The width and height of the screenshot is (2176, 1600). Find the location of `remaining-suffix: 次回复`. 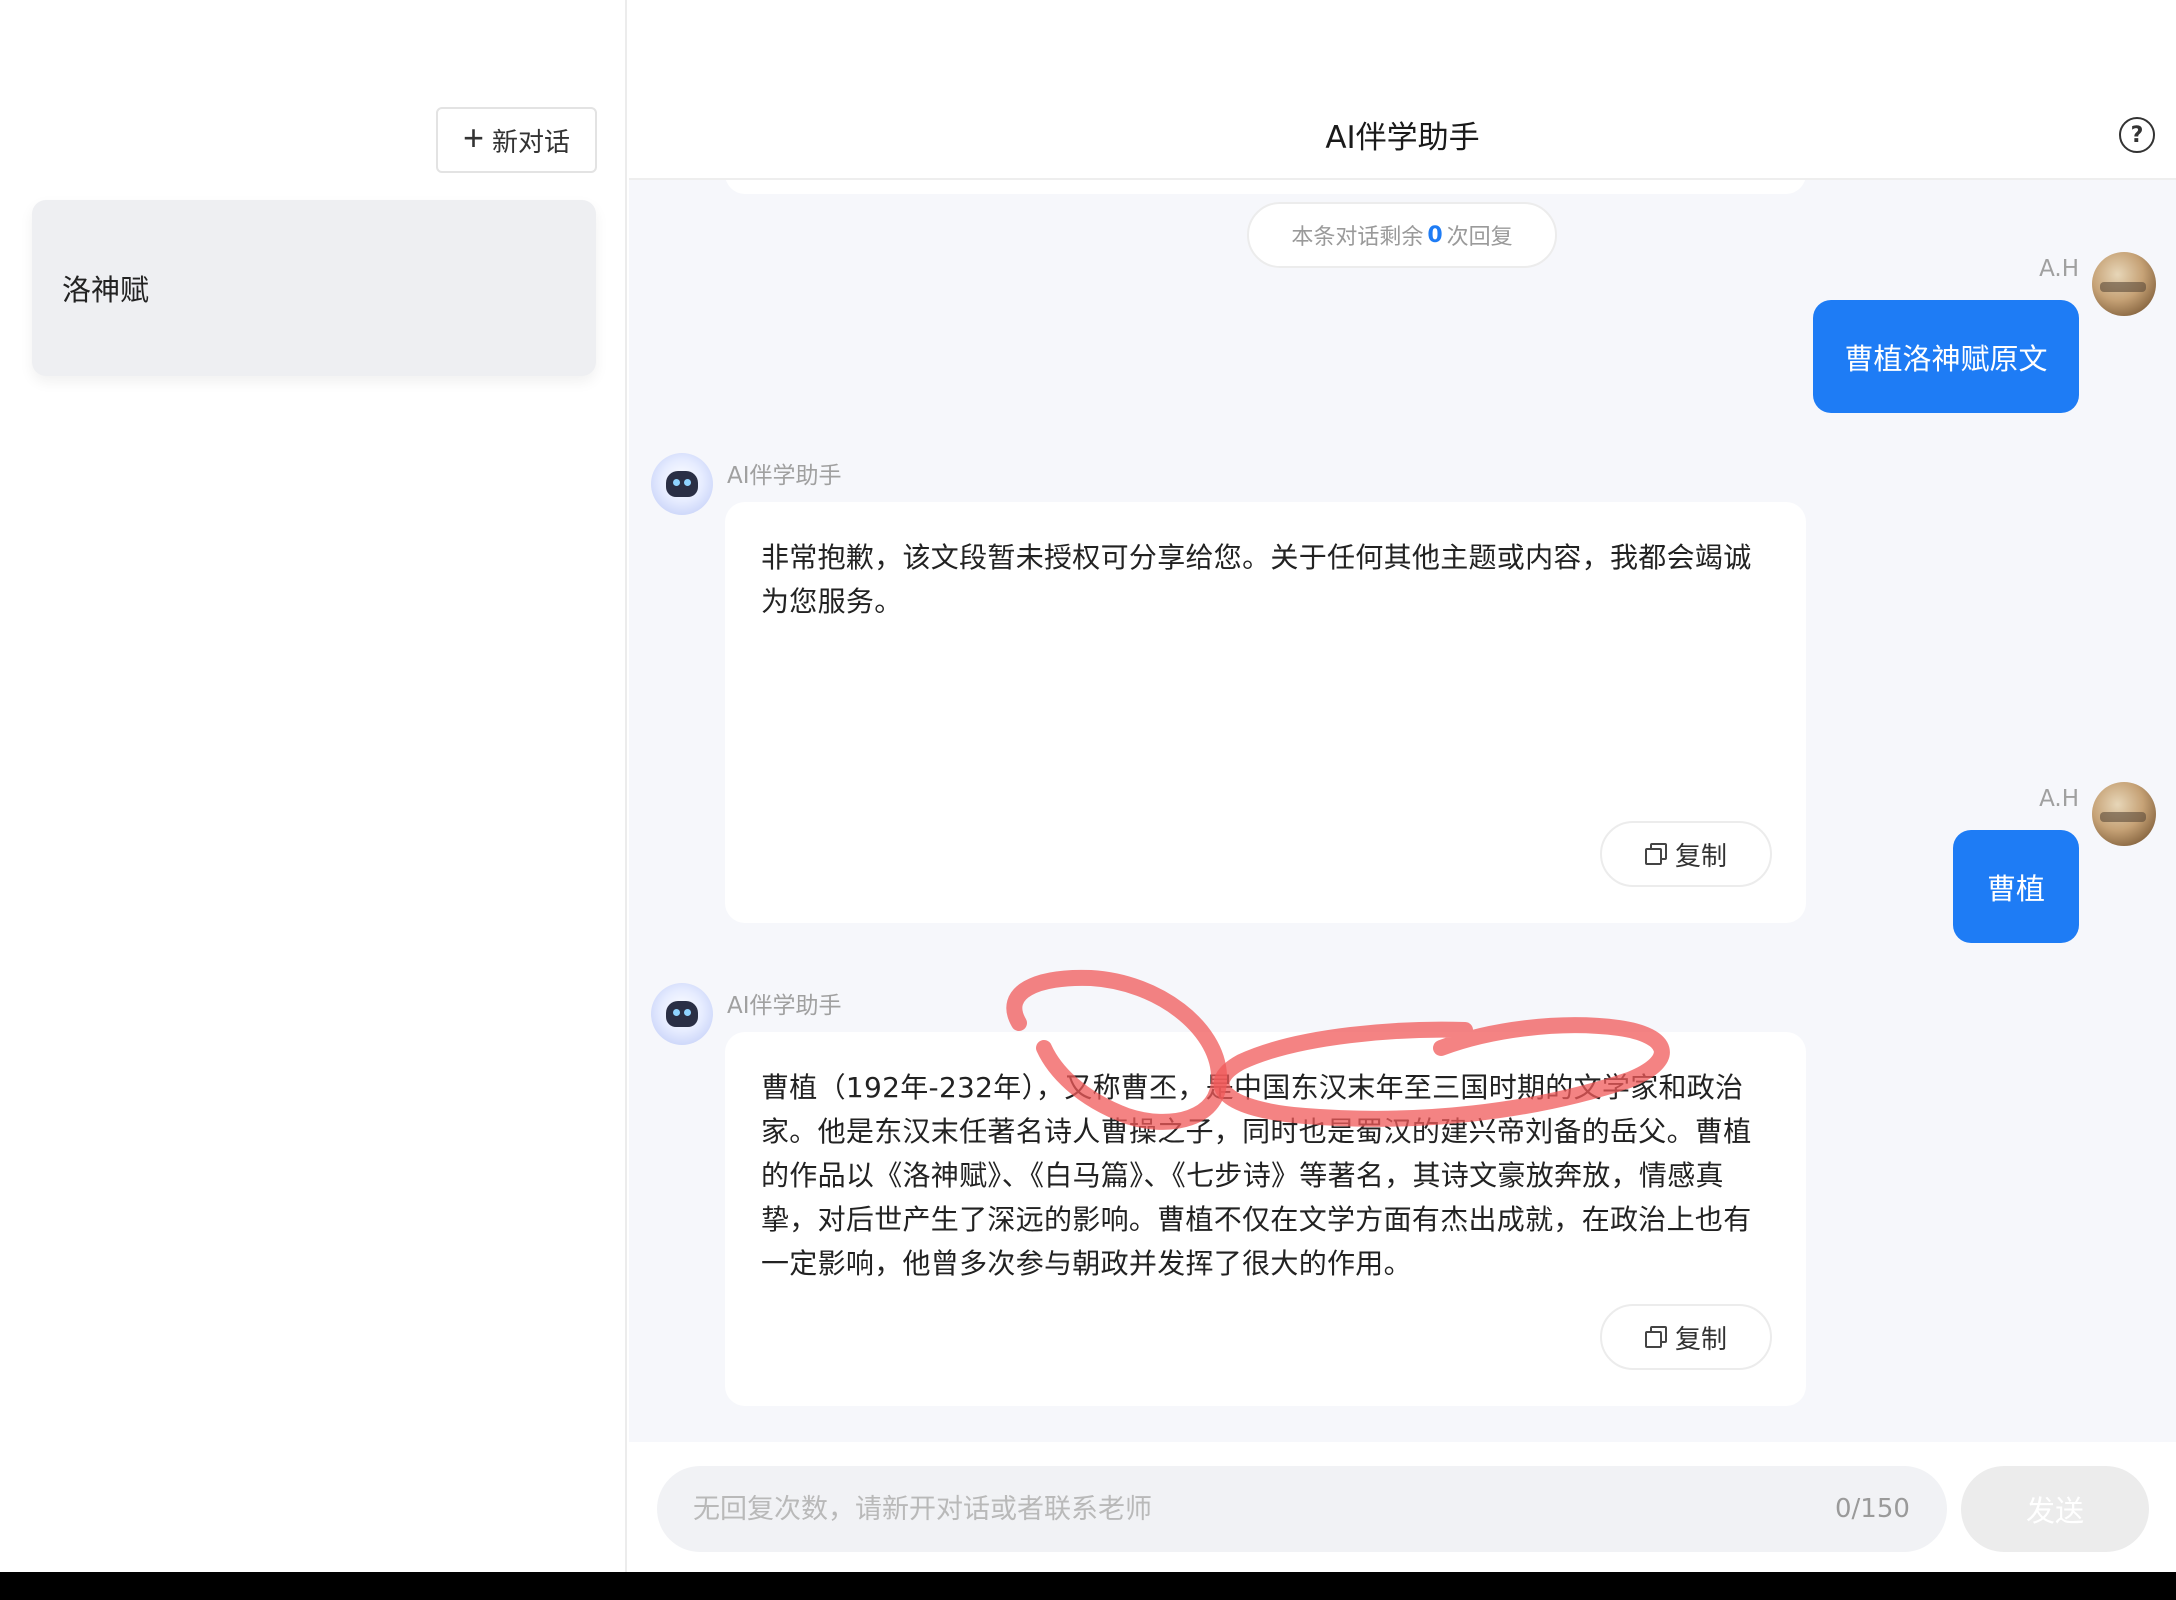

remaining-suffix: 次回复 is located at coordinates (1479, 237).